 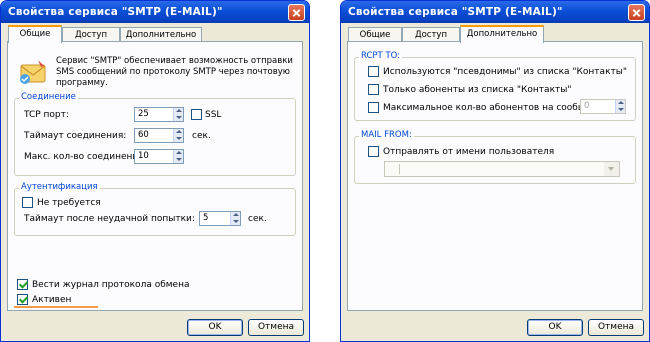 I want to click on active-checkbox, so click(x=22, y=299).